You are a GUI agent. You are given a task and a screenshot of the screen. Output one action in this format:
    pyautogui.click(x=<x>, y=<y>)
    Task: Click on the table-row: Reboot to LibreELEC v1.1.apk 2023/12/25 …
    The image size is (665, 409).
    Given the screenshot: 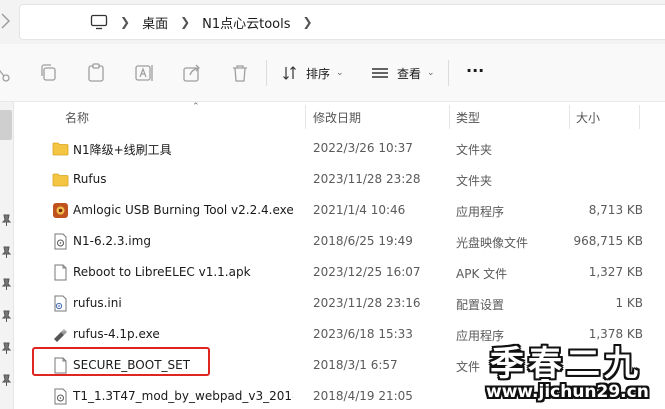 What is the action you would take?
    pyautogui.click(x=339, y=272)
    